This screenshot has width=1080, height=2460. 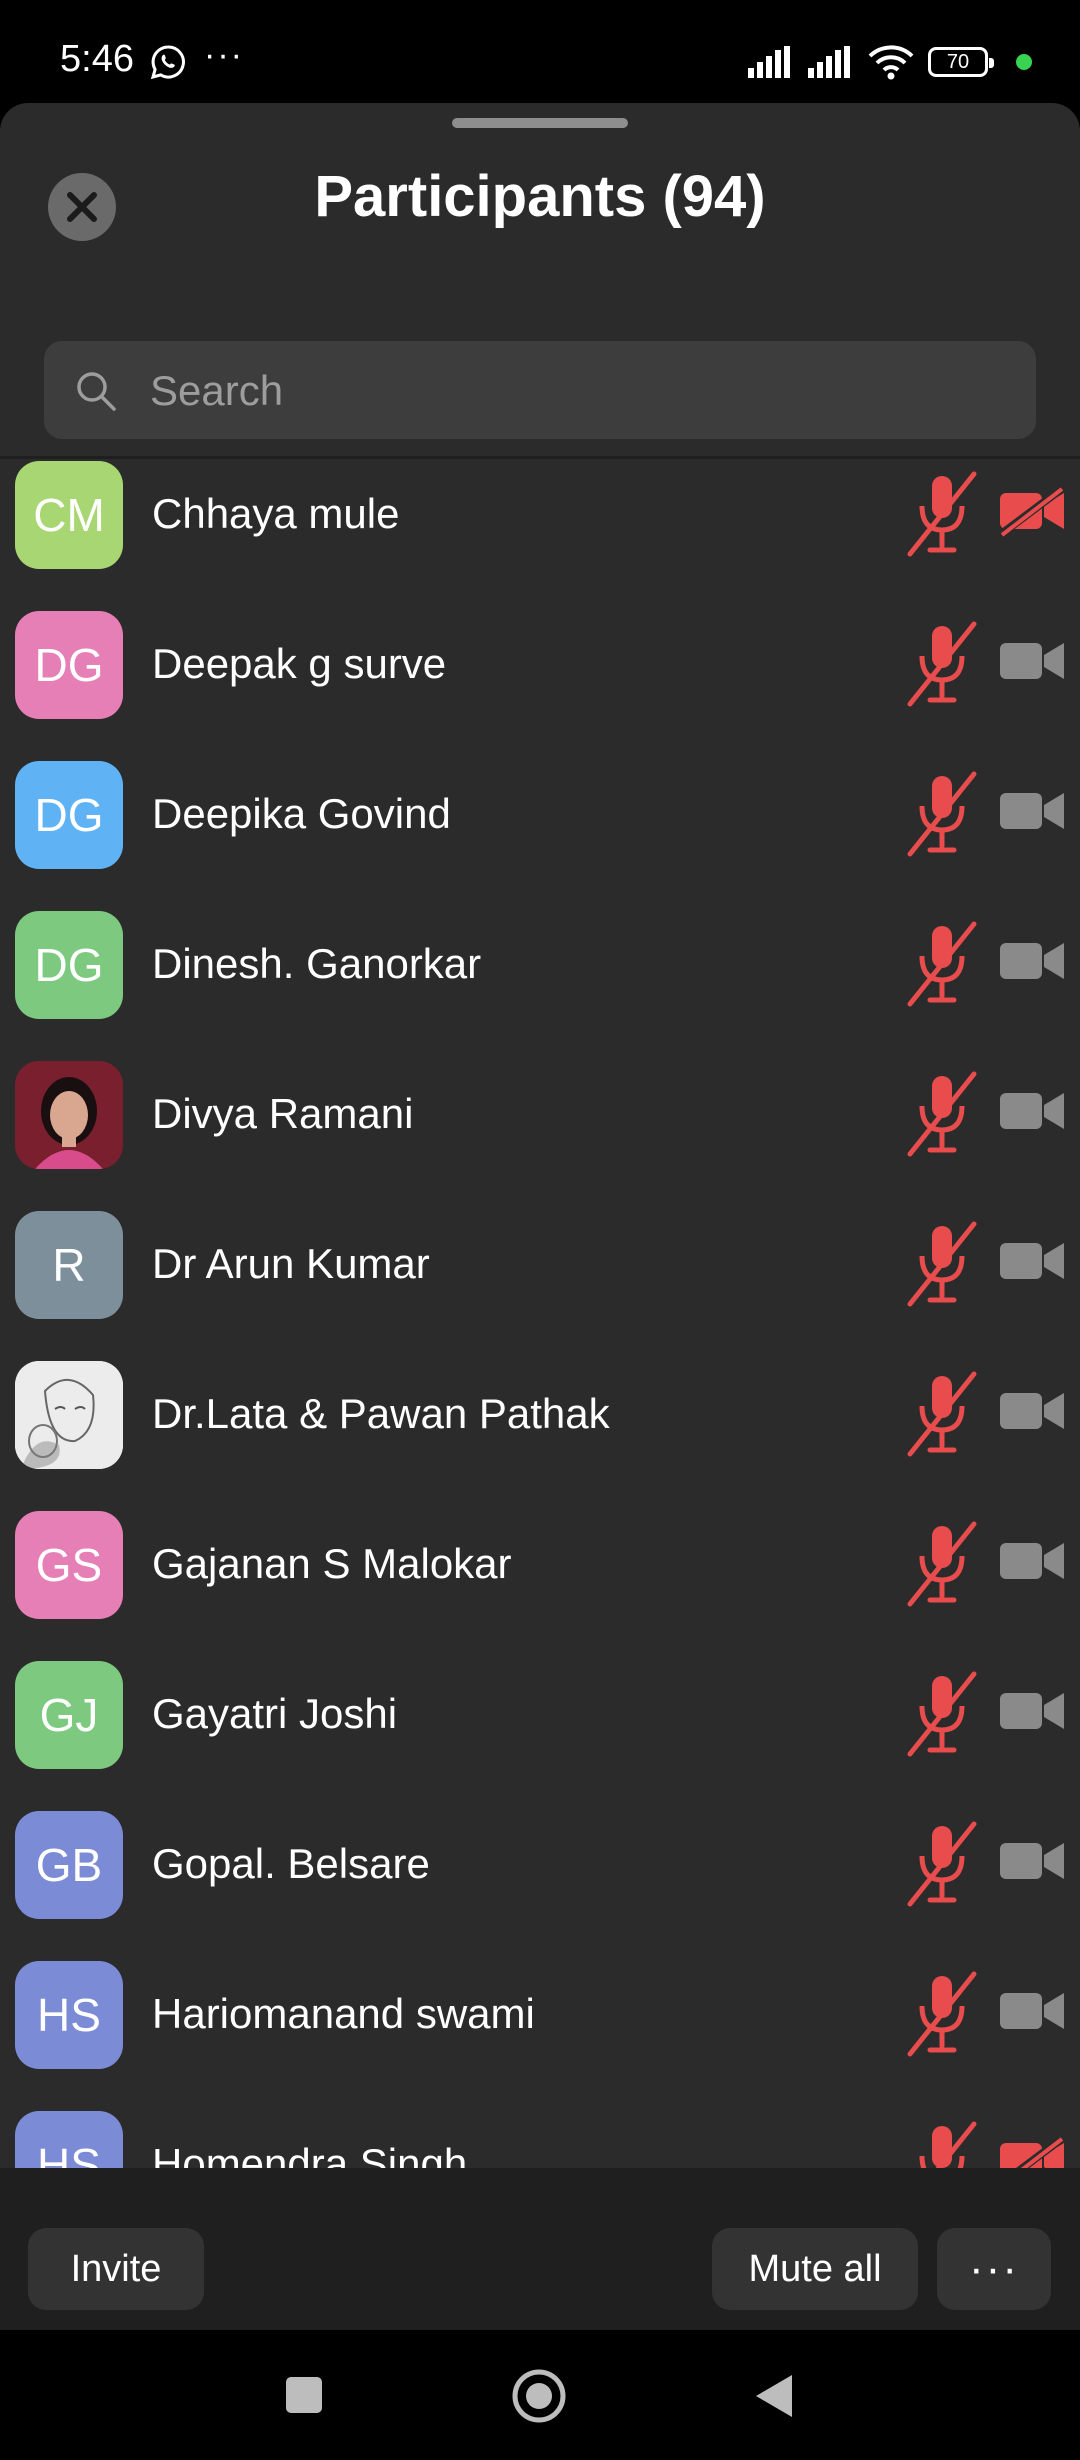 What do you see at coordinates (994, 2269) in the screenshot?
I see `more-options-button: ···` at bounding box center [994, 2269].